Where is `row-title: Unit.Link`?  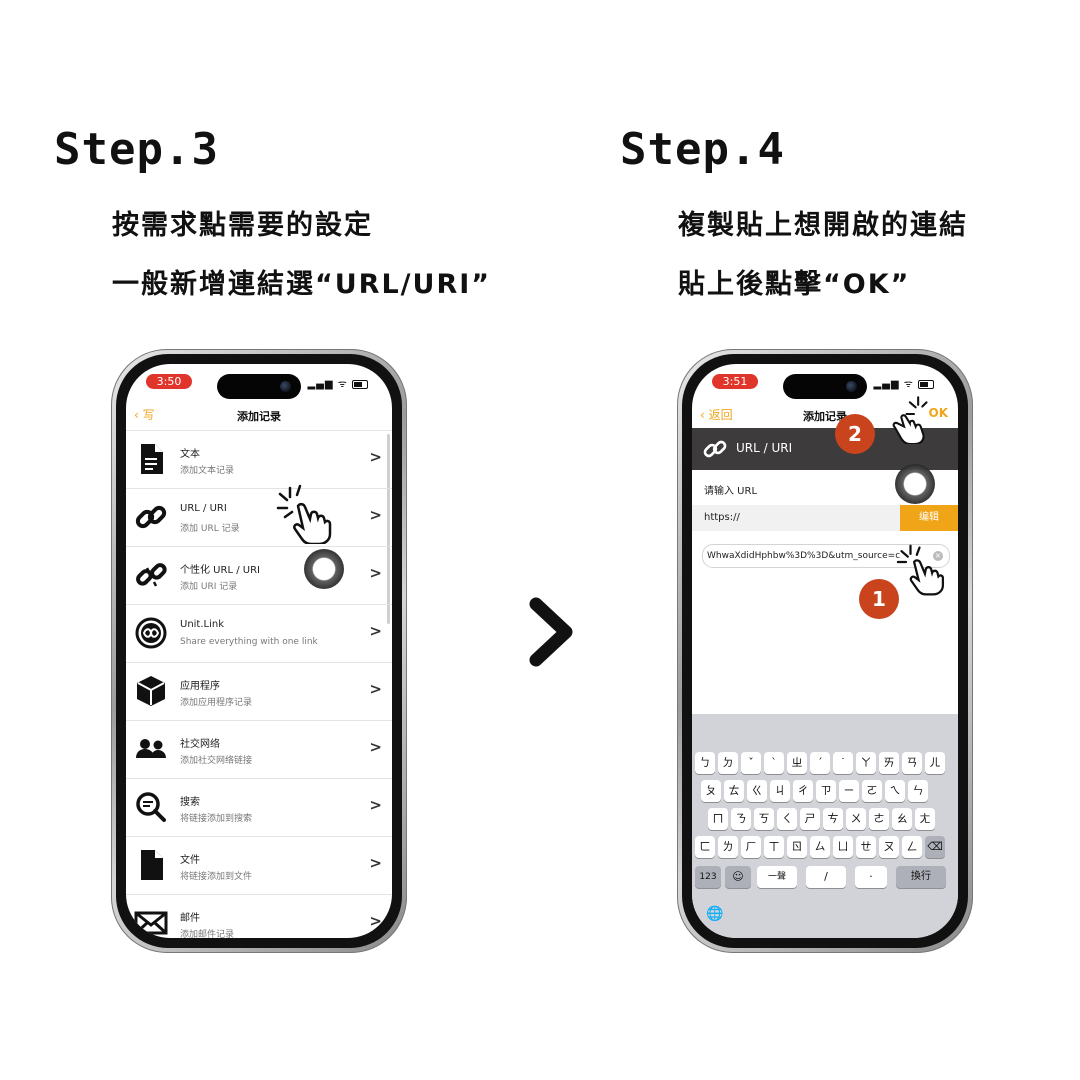
row-title: Unit.Link is located at coordinates (202, 624).